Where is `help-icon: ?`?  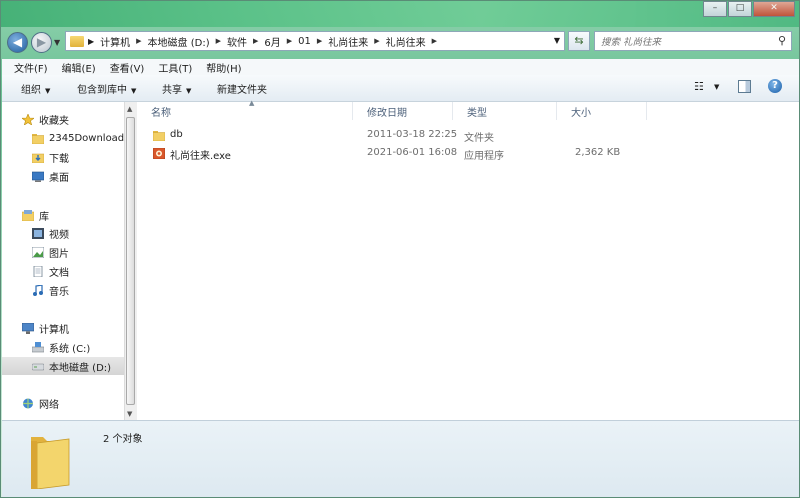
help-icon: ? is located at coordinates (775, 86).